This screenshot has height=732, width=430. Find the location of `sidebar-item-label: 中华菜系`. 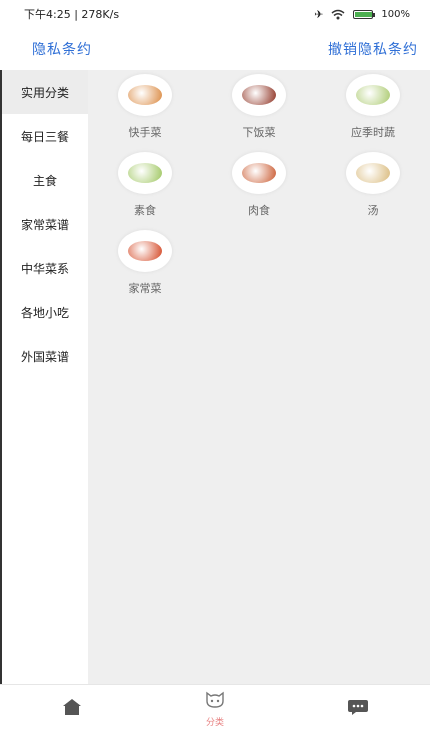

sidebar-item-label: 中华菜系 is located at coordinates (44, 268).